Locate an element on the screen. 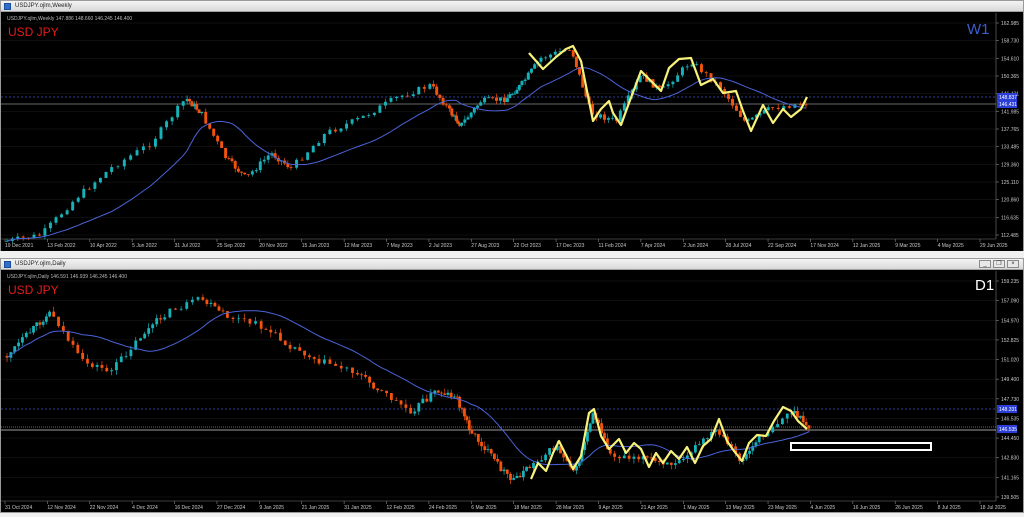  daily-date-tick-label: 16 Dec 2024 is located at coordinates (189, 508).